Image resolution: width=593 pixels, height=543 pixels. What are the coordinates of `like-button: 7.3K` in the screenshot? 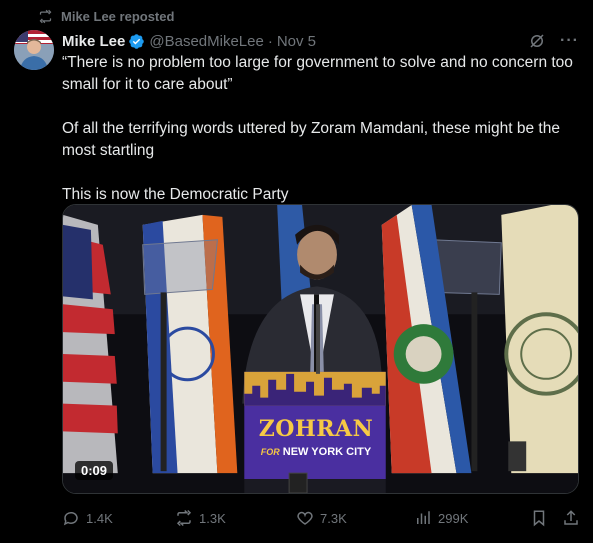 It's located at (321, 518).